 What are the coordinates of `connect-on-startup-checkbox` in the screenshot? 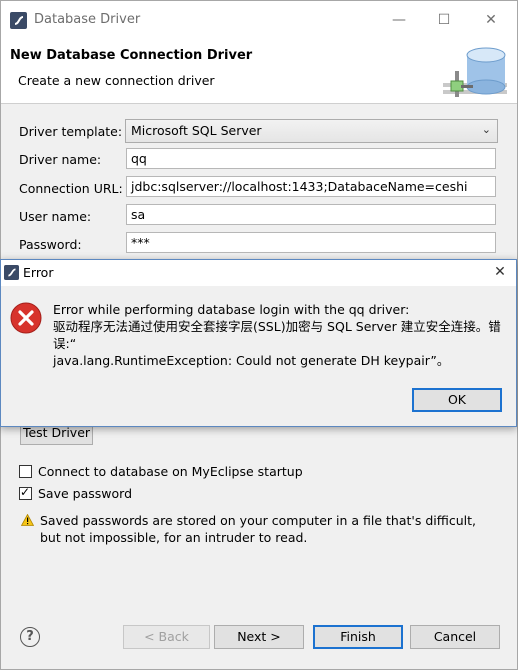 It's located at (25, 471).